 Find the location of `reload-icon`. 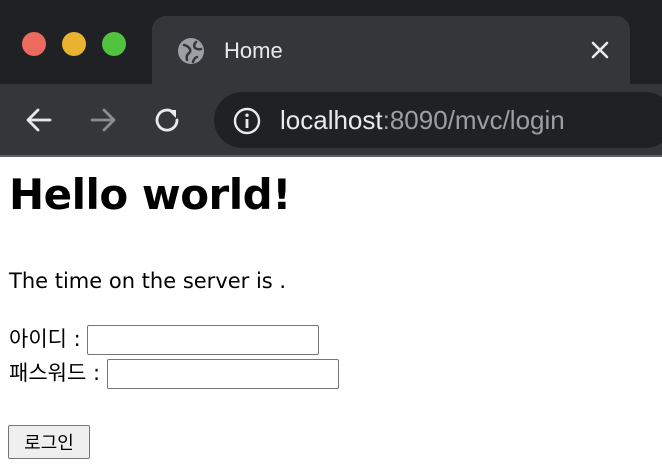

reload-icon is located at coordinates (167, 120).